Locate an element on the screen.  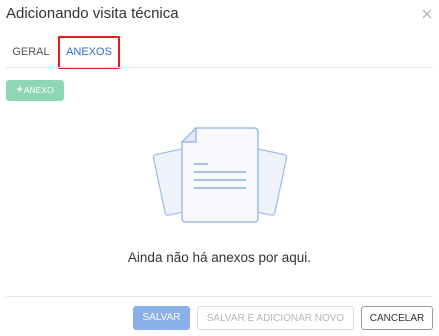
add-attachment-label: ANEXO is located at coordinates (38, 90).